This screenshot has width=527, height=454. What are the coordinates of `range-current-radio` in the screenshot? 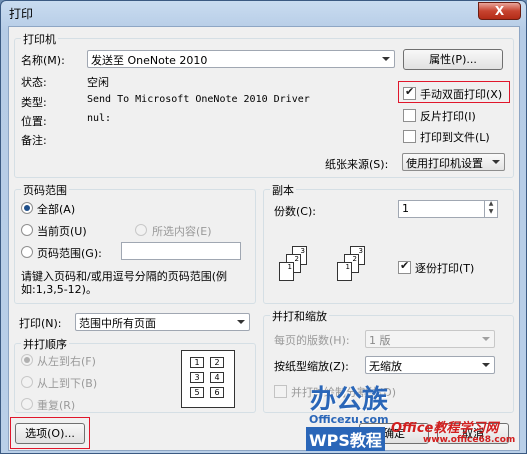 It's located at (27, 230).